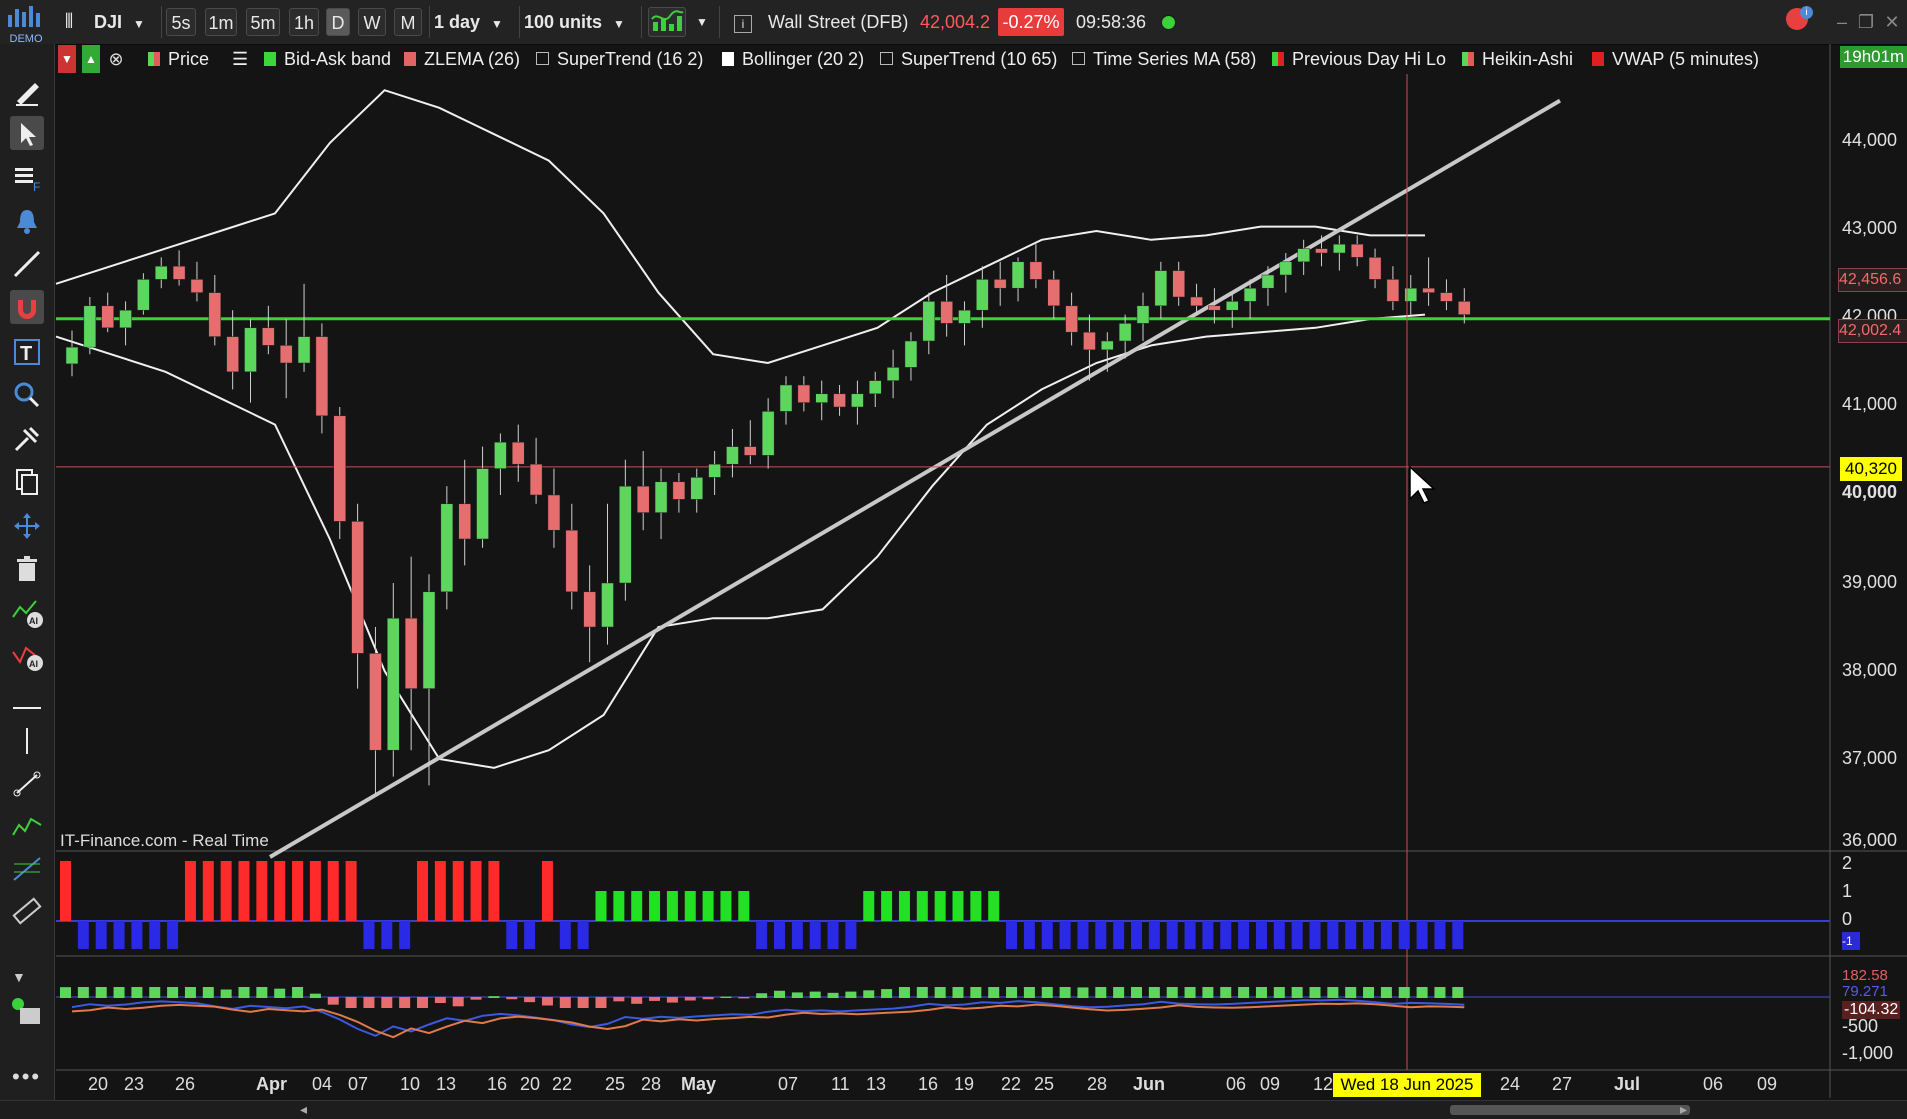 Image resolution: width=1907 pixels, height=1119 pixels. I want to click on price-tick: 38,000, so click(1870, 670).